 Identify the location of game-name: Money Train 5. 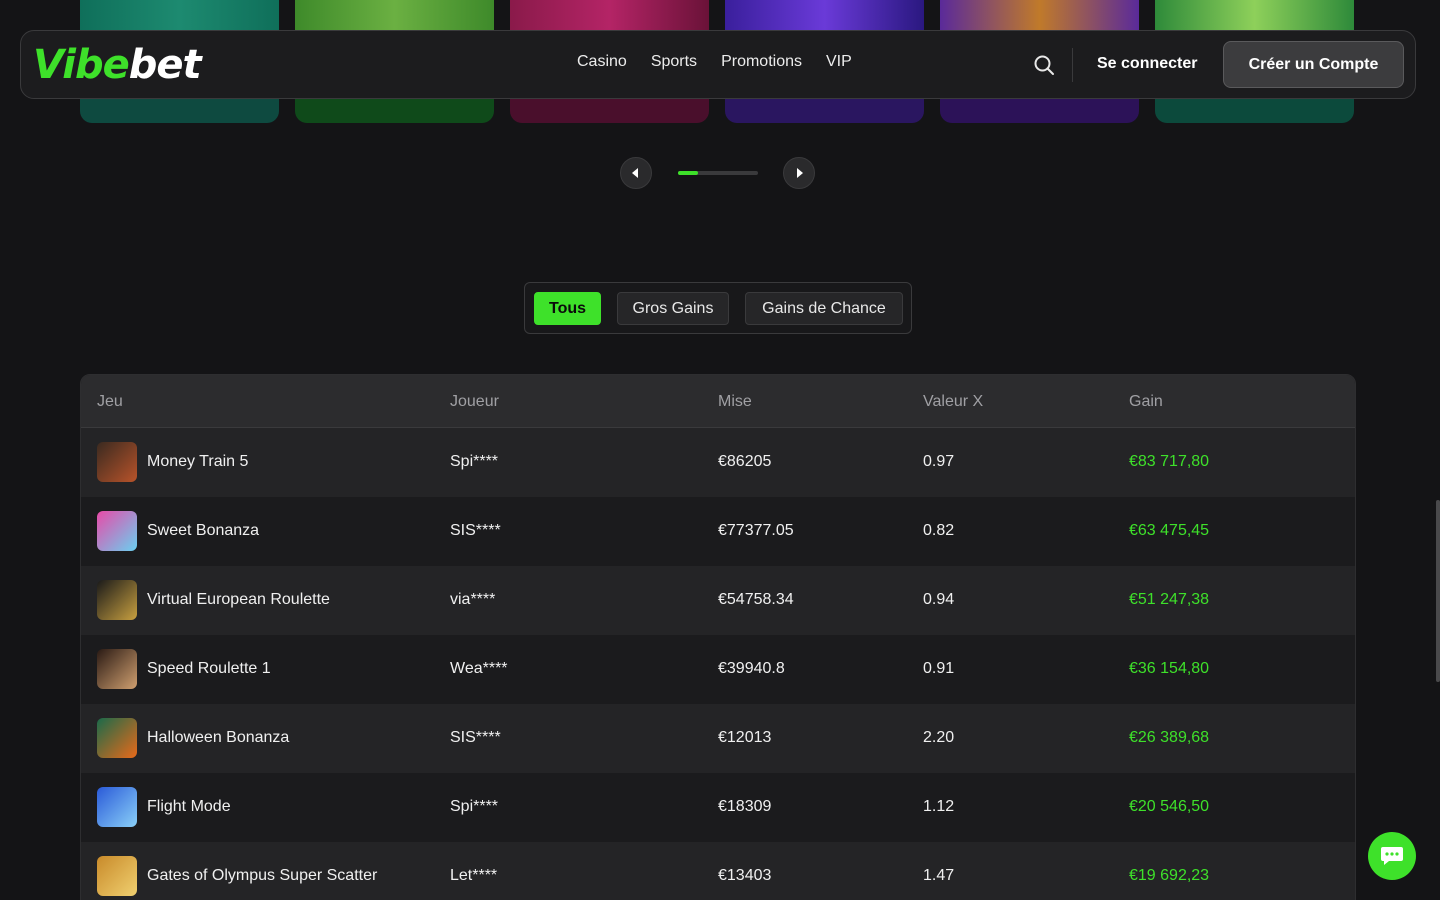
(197, 462).